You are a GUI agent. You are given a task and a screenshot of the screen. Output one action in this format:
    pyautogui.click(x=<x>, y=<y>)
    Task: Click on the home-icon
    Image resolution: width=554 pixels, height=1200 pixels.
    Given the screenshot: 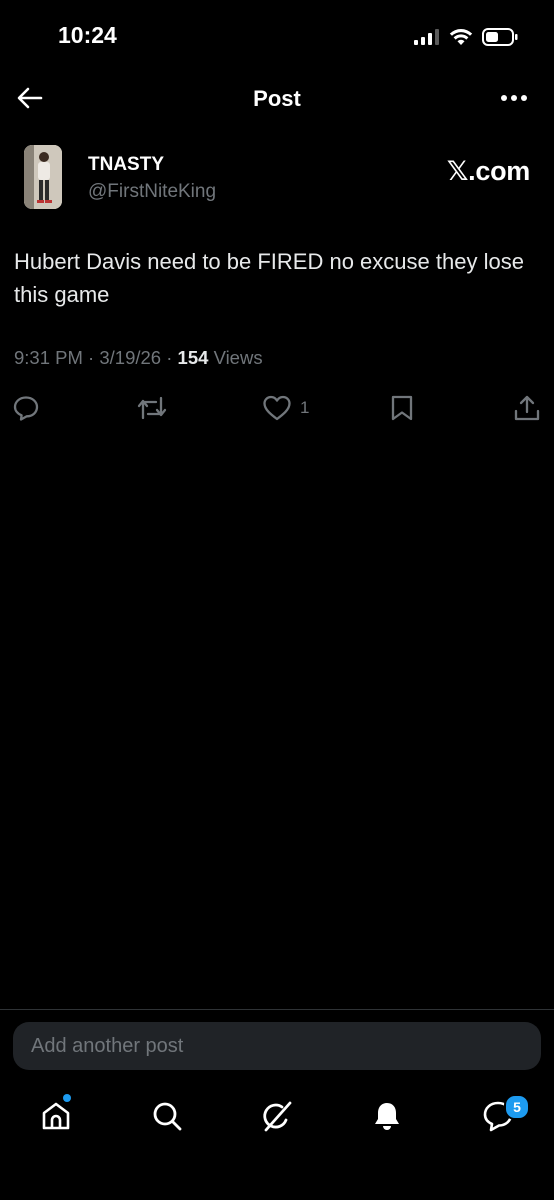 What is the action you would take?
    pyautogui.click(x=56, y=1116)
    